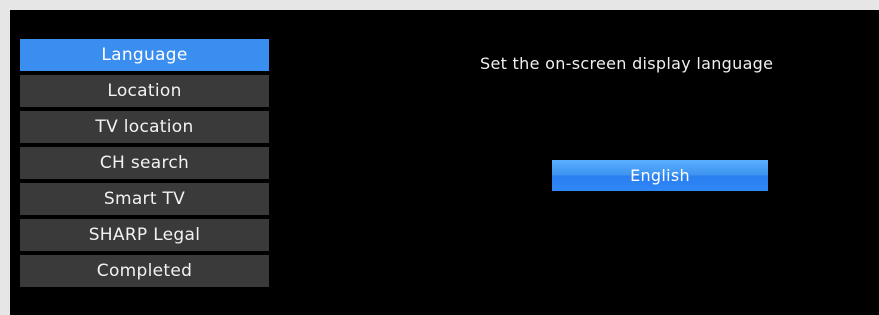  What do you see at coordinates (144, 127) in the screenshot?
I see `menu-item-tv-location: TV location` at bounding box center [144, 127].